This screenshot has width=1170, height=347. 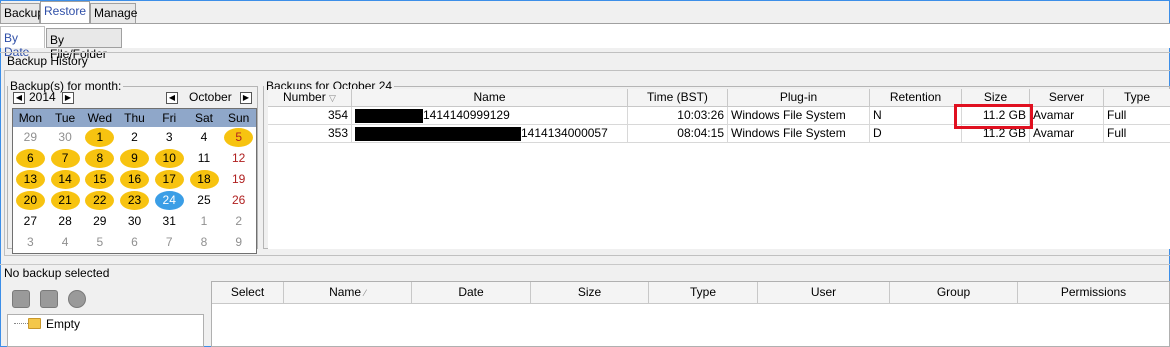 I want to click on tab-manage: Manage, so click(x=113, y=13).